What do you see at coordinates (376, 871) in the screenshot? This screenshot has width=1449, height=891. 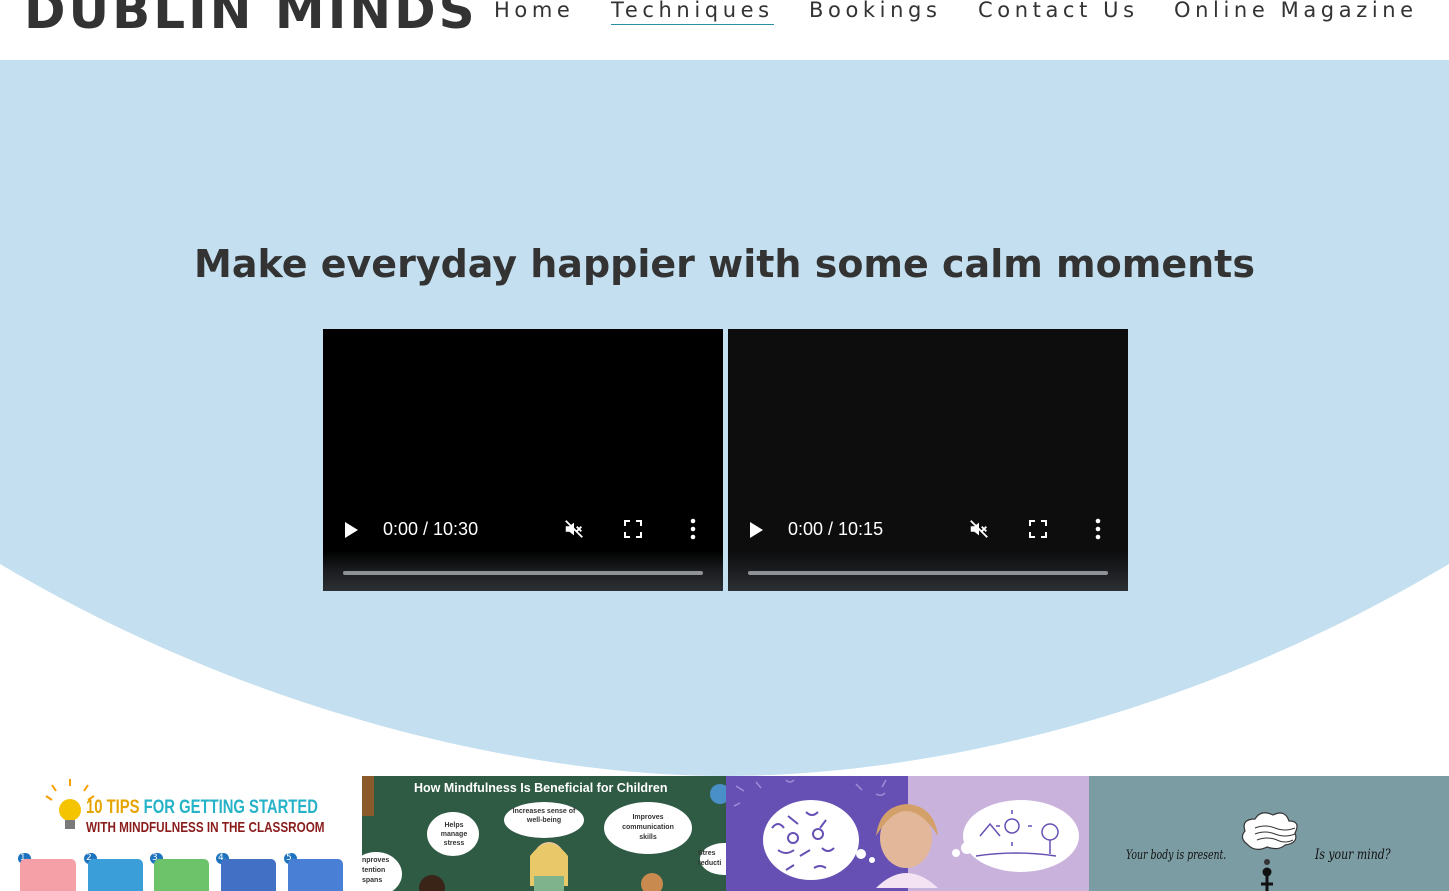 I see `tile2-left-text: nproves tention spans` at bounding box center [376, 871].